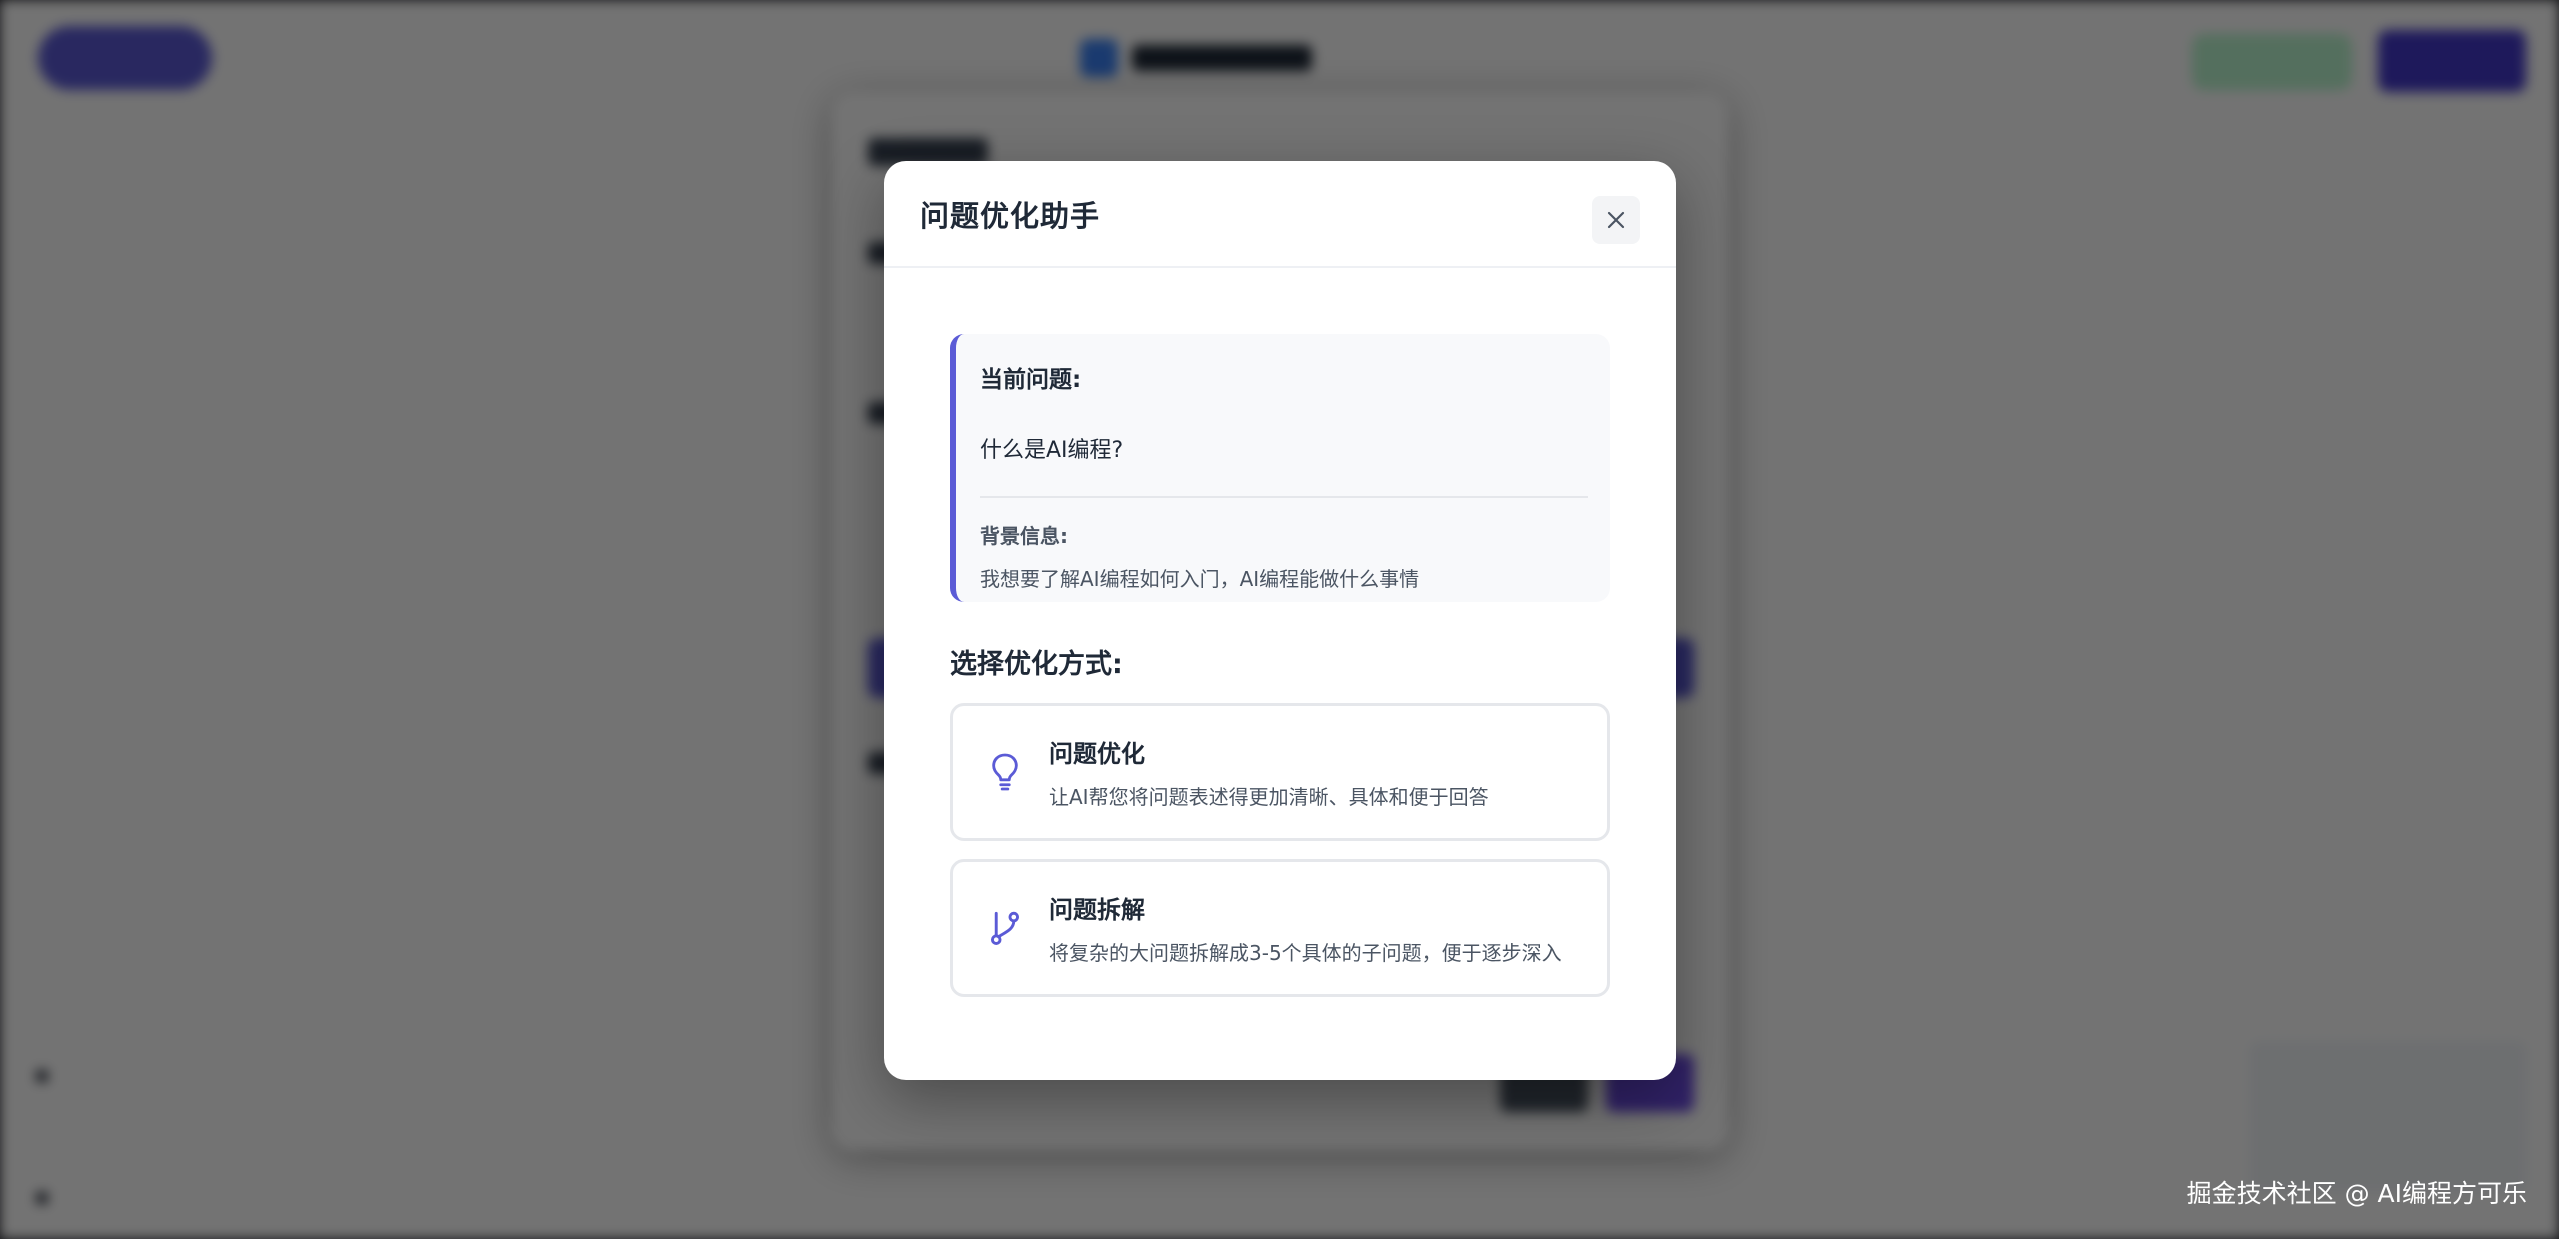 The height and width of the screenshot is (1239, 2559). I want to click on divider, so click(1284, 497).